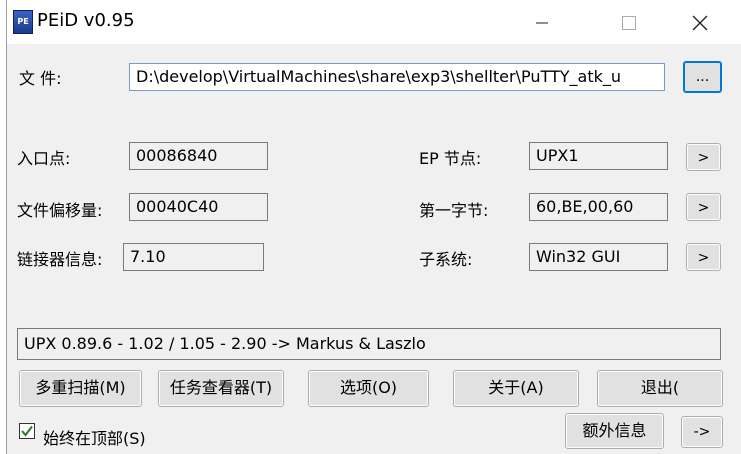  I want to click on minimize-icon, so click(542, 22).